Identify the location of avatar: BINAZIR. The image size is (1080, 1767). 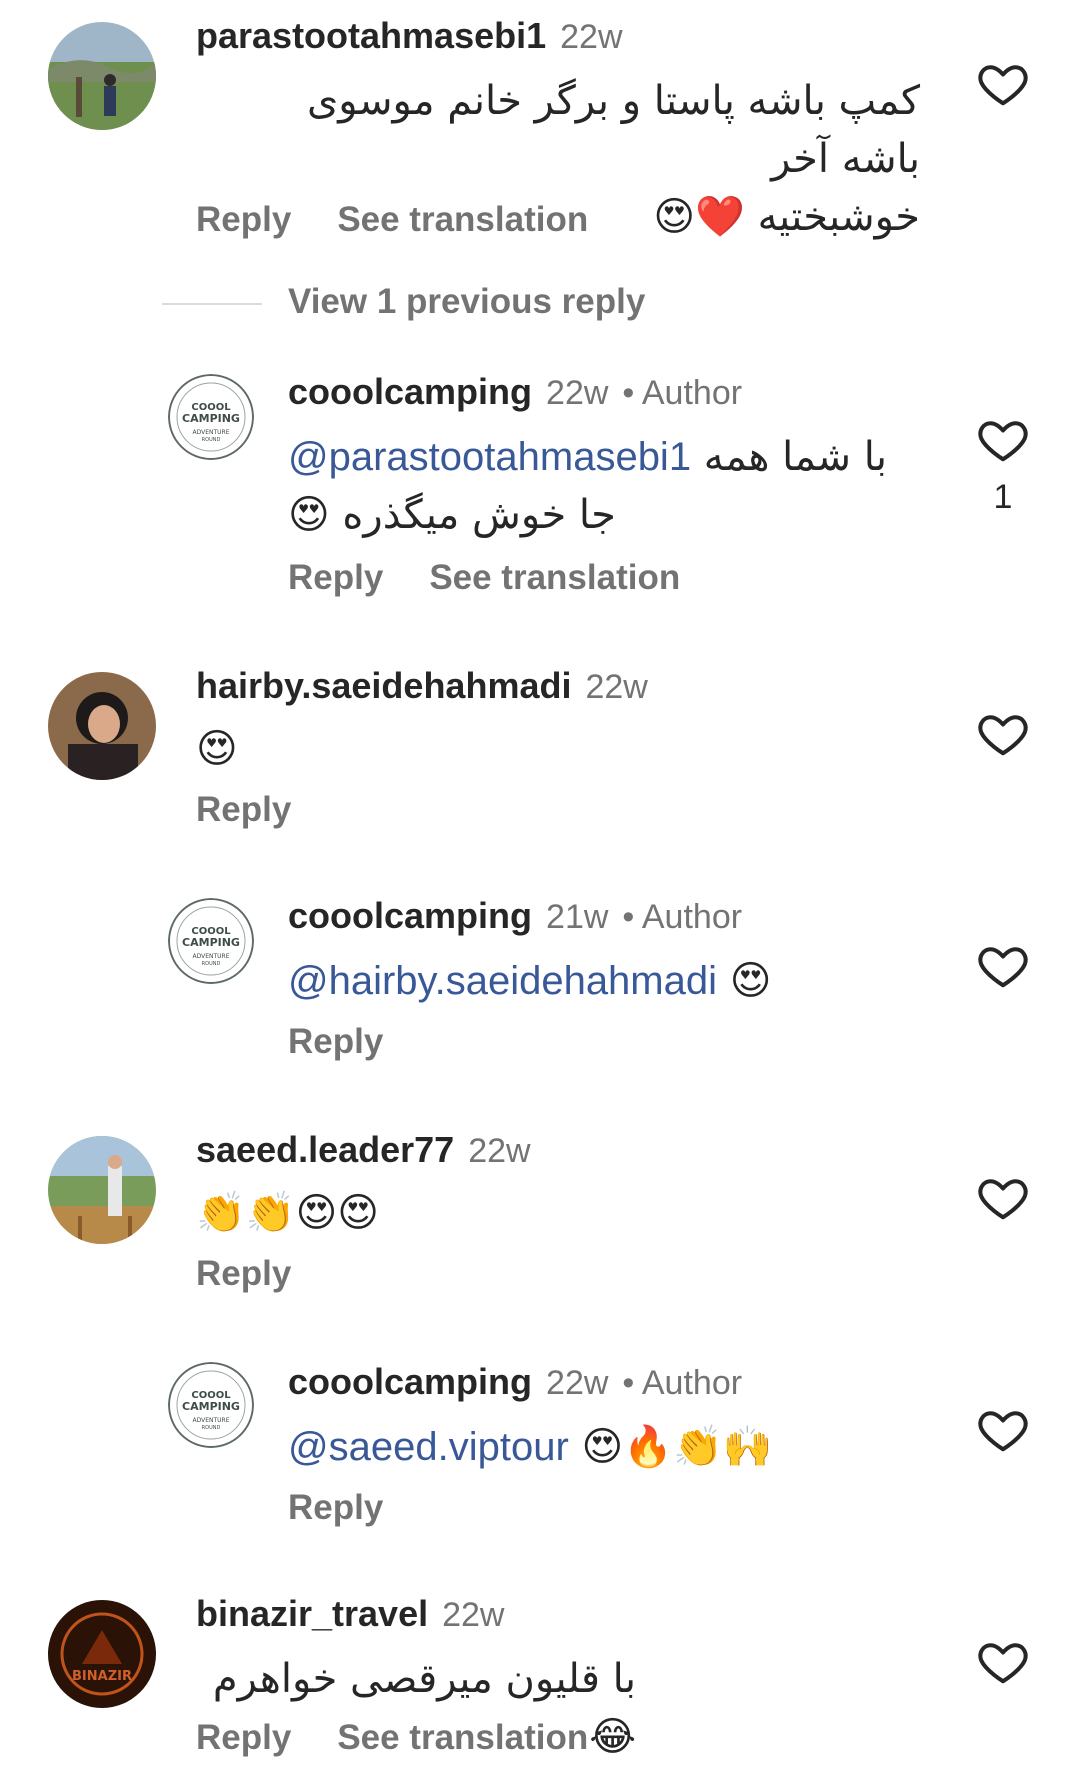
(102, 1654).